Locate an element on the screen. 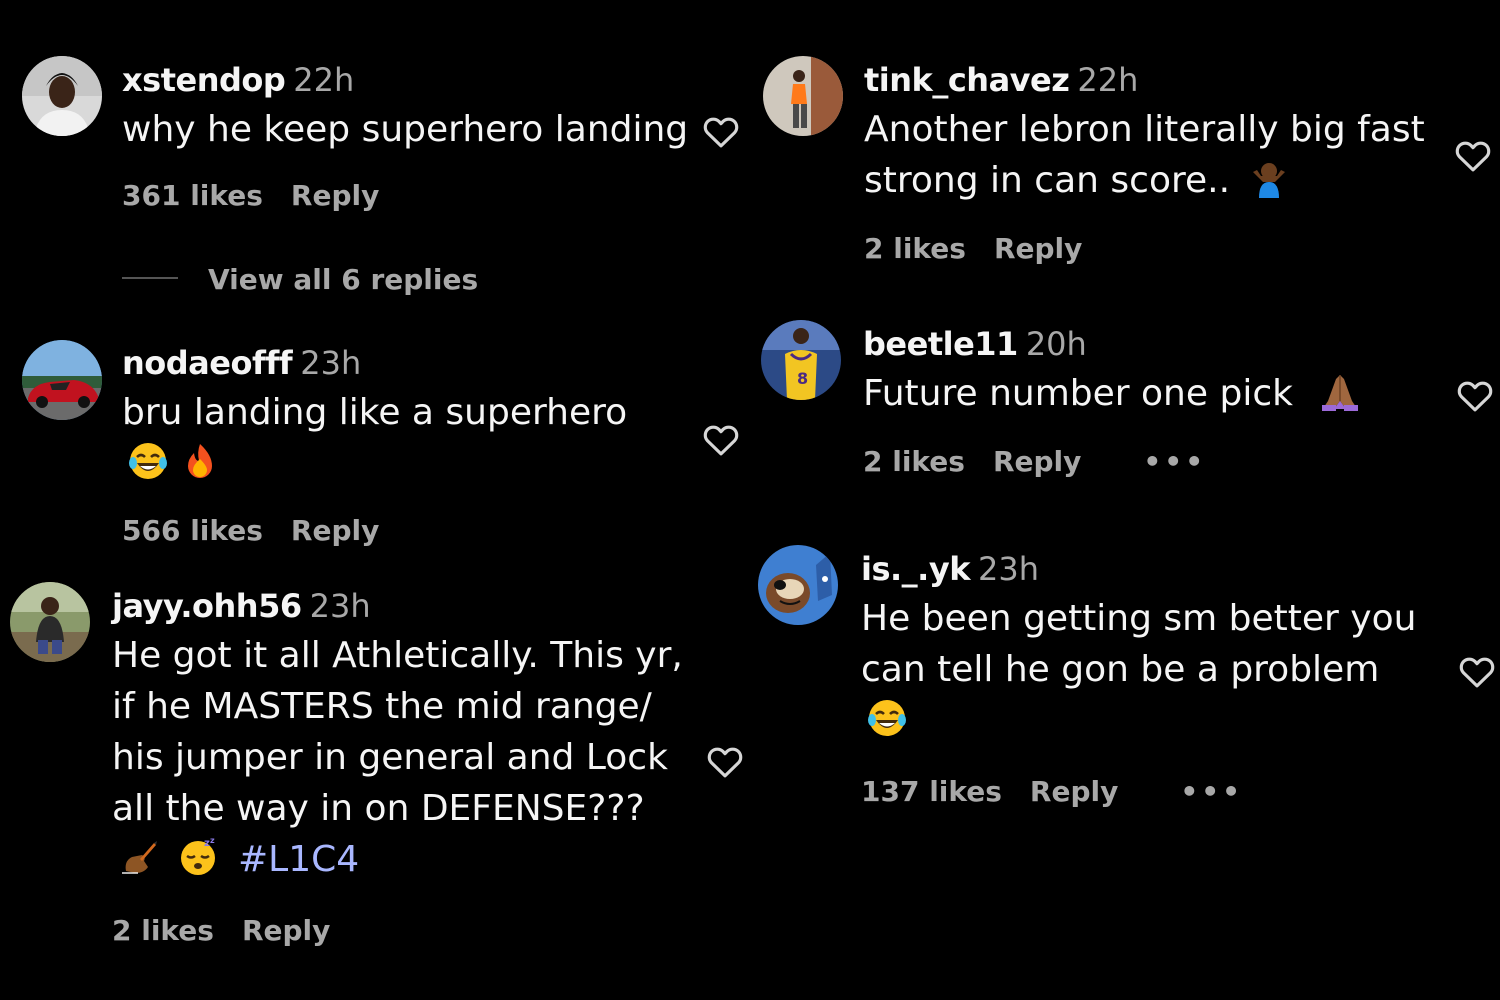 The image size is (1500, 1000). comment-timestamp: 20h is located at coordinates (1056, 344).